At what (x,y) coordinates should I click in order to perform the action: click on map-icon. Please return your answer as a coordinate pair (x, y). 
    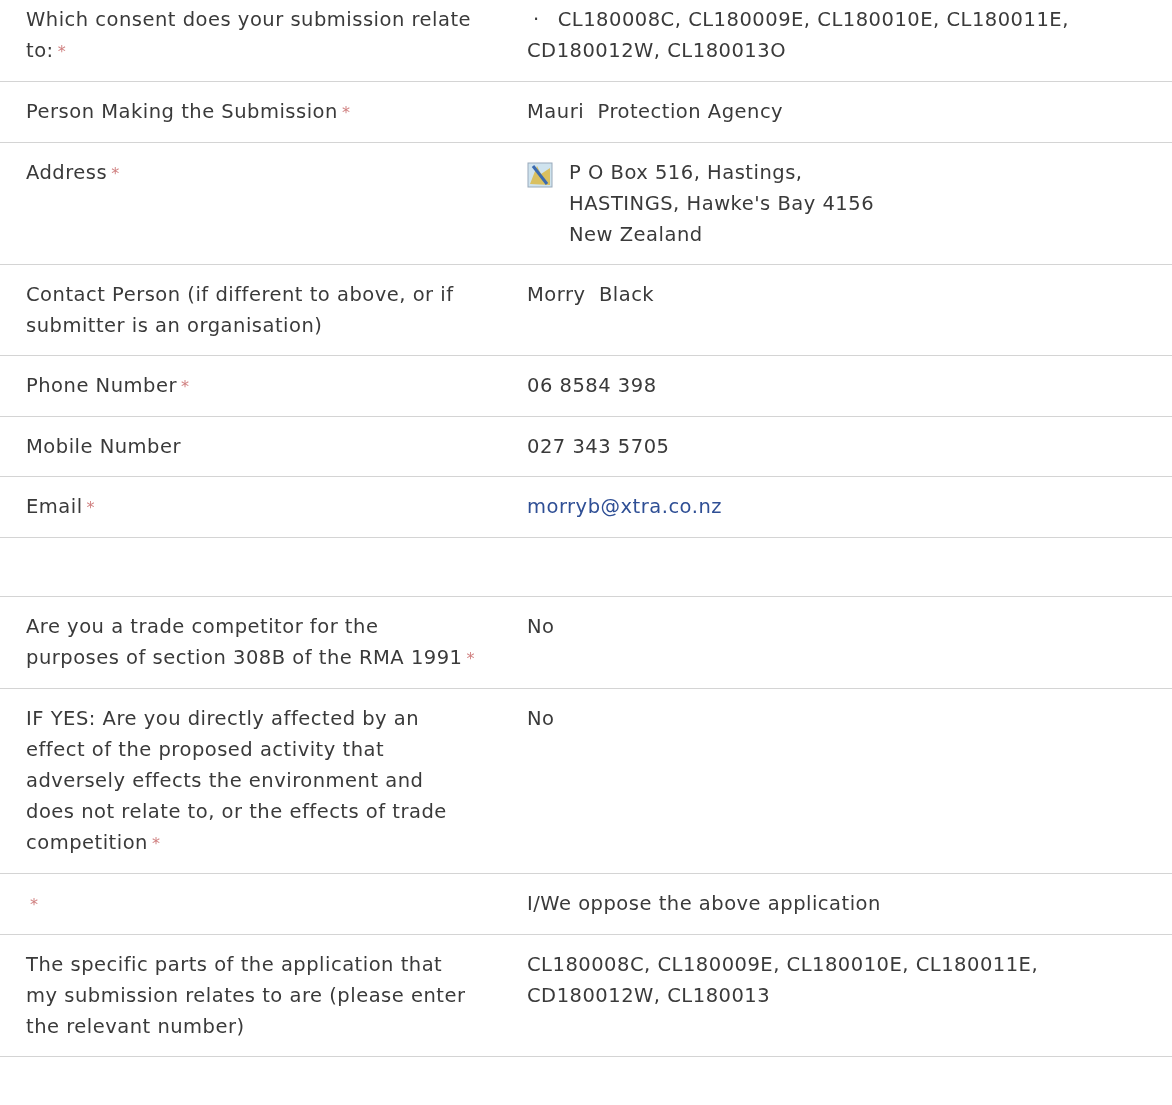
    Looking at the image, I should click on (540, 175).